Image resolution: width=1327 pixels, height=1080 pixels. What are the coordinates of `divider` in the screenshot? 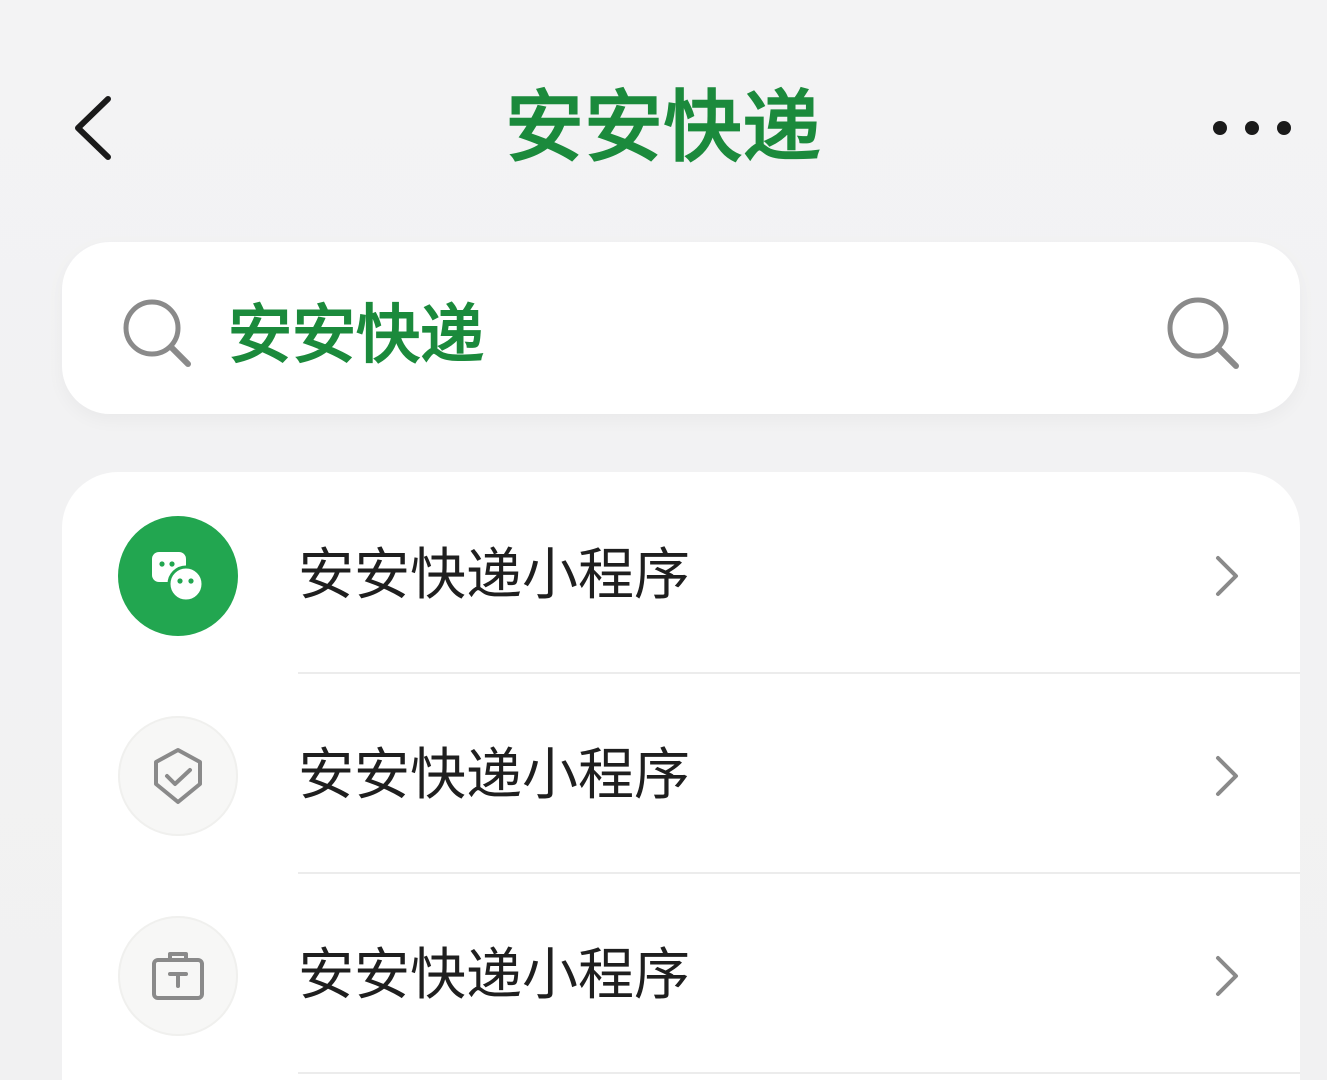 It's located at (799, 1073).